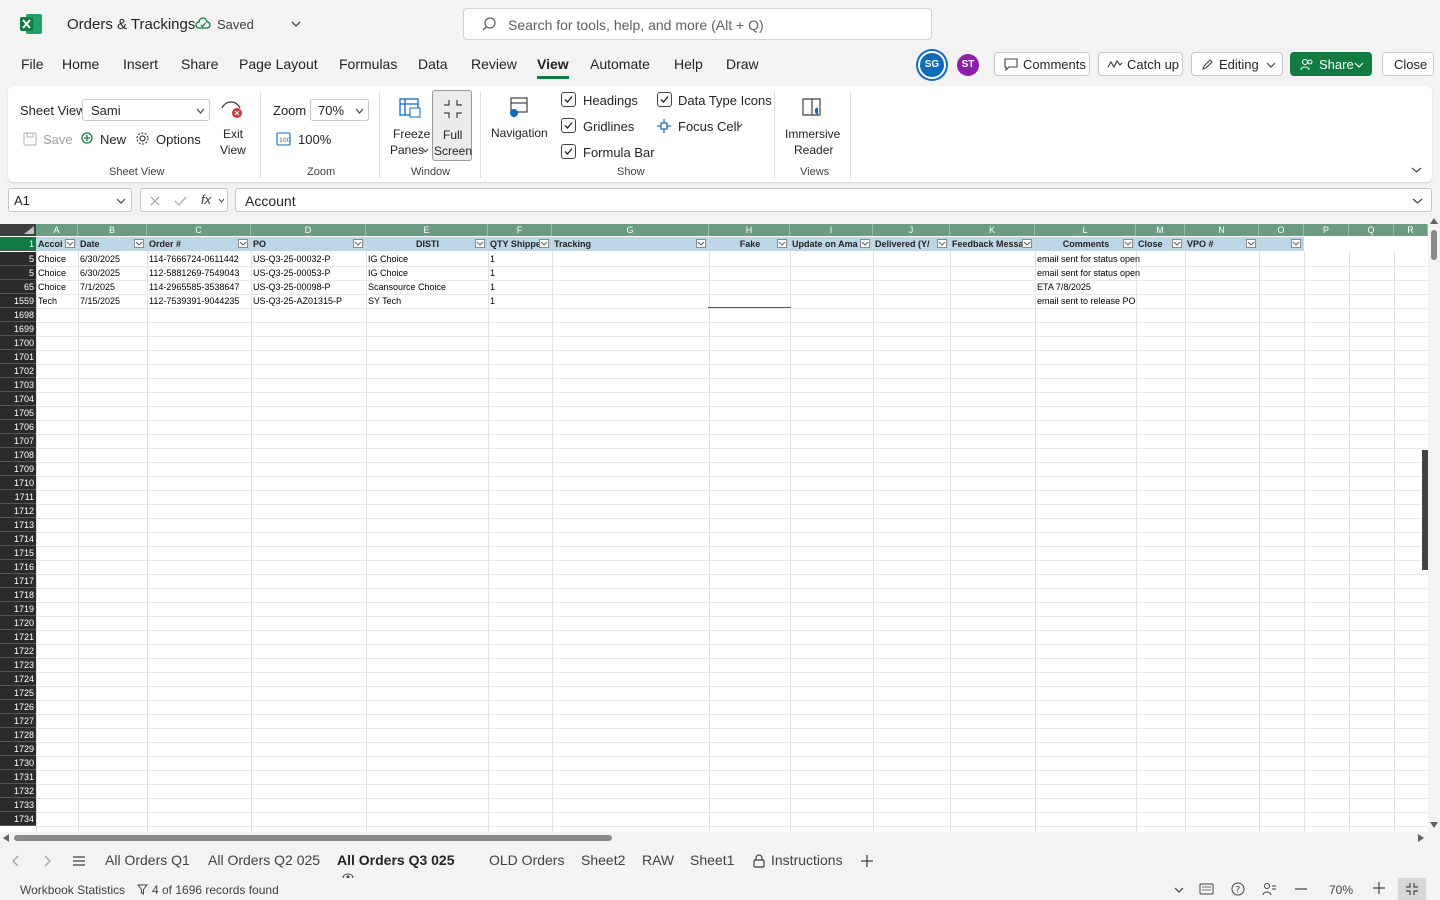 This screenshot has width=1440, height=900. I want to click on column-header-i: I, so click(831, 230).